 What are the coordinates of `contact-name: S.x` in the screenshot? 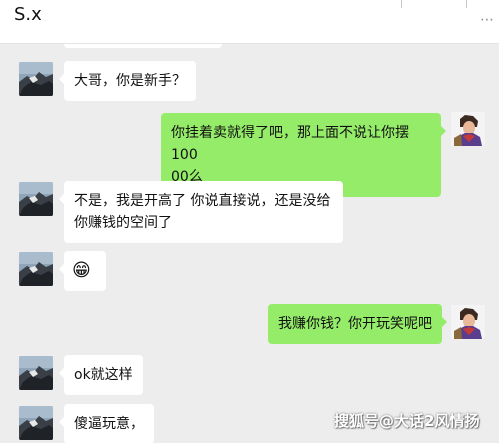 It's located at (28, 14).